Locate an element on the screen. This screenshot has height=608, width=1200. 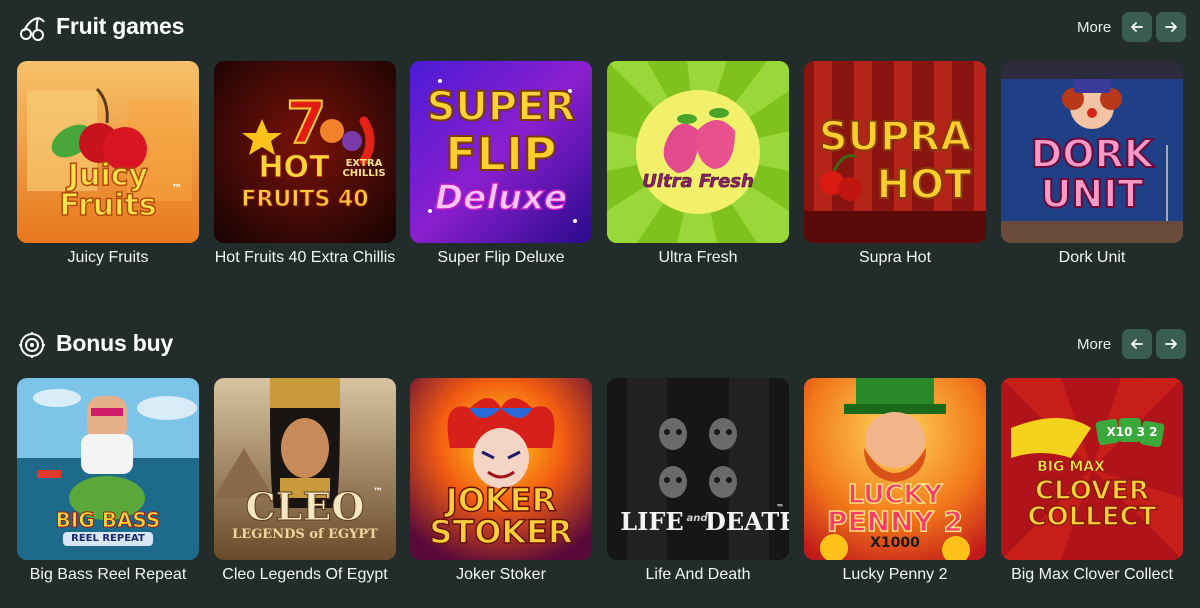
game-logo-subtext: EXTRA CHILLIS is located at coordinates (364, 168).